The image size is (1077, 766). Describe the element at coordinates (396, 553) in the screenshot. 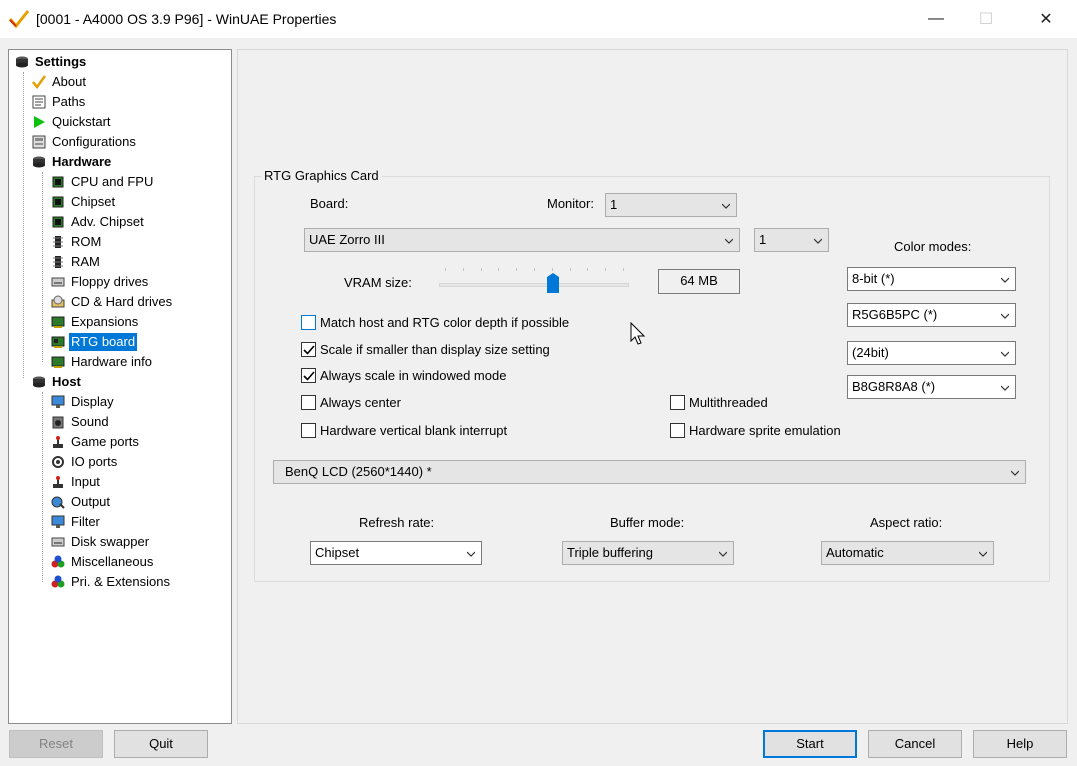

I see `refresh-rate-select: Chipset` at that location.